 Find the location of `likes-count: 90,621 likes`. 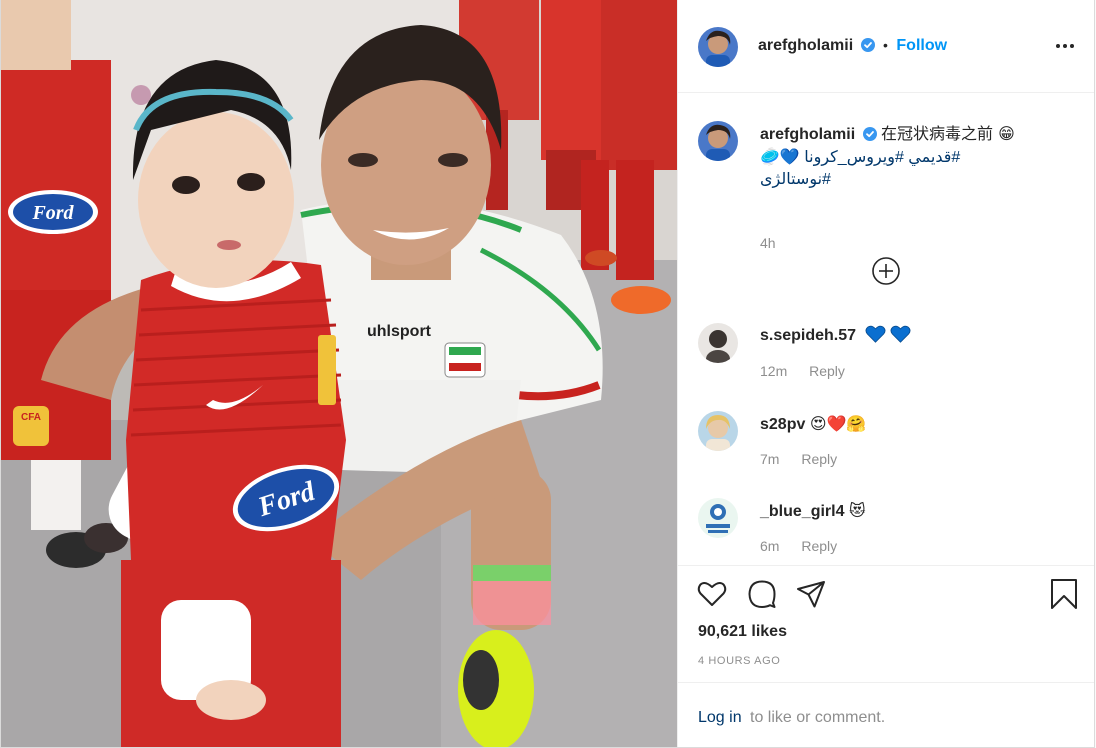

likes-count: 90,621 likes is located at coordinates (742, 632).